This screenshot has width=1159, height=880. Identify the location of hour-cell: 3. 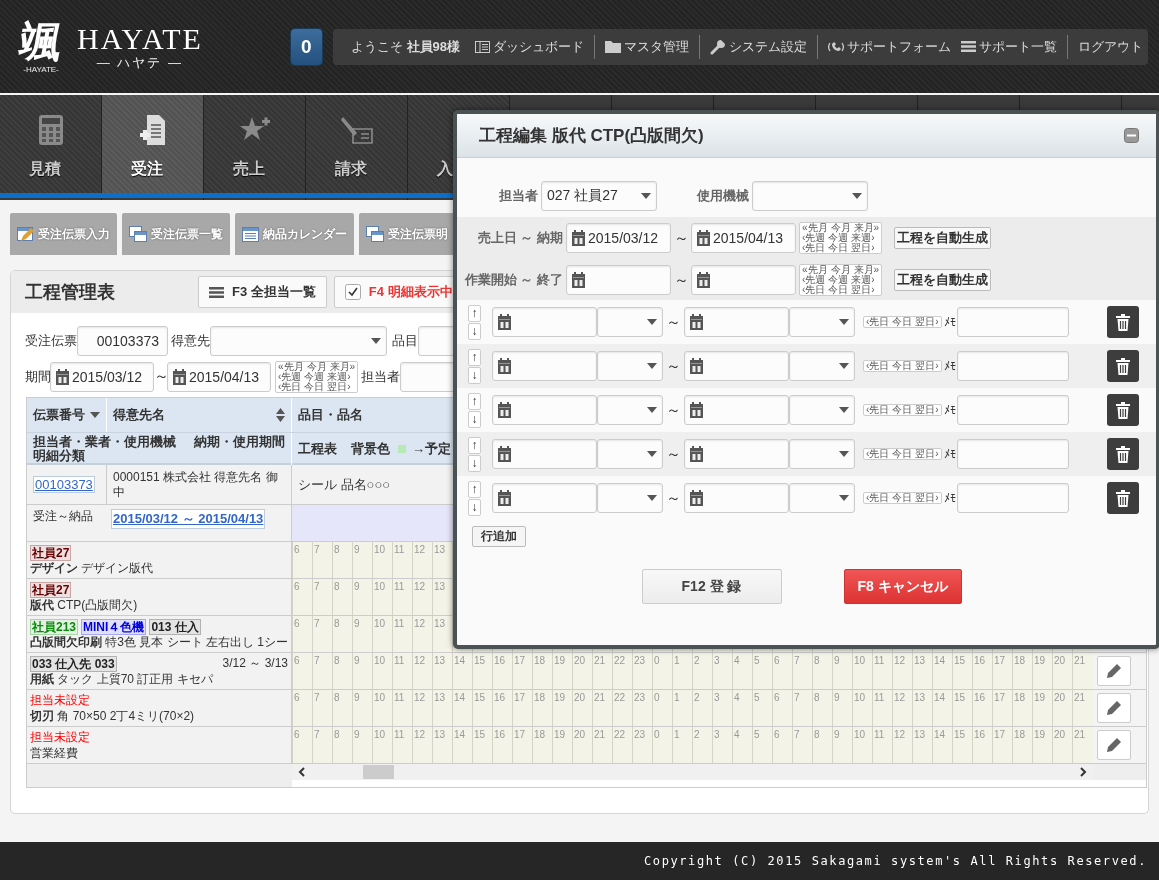
(722, 708).